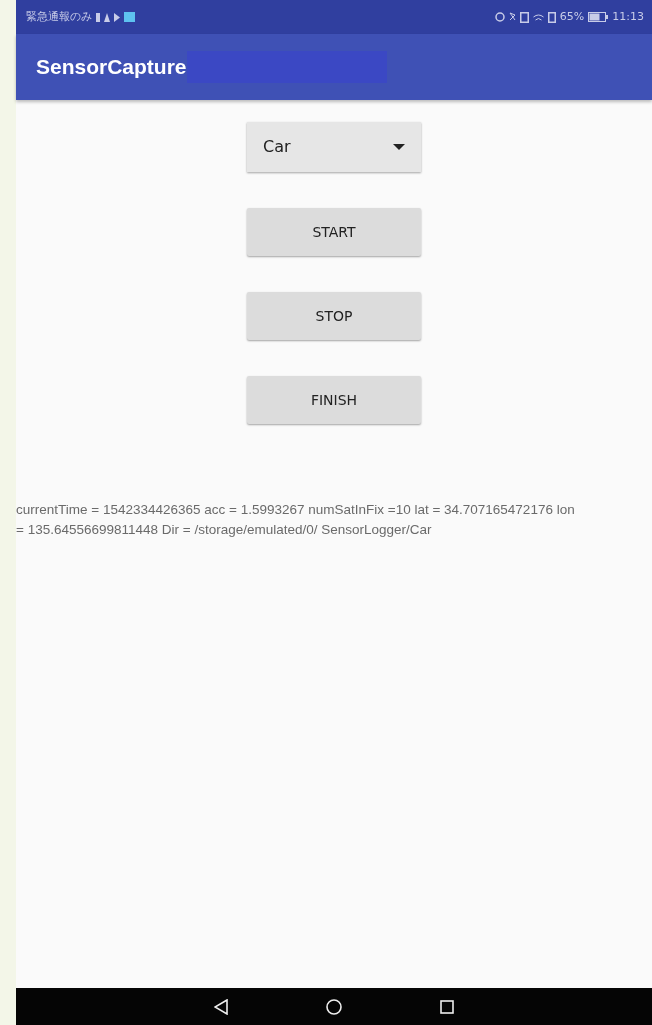 The width and height of the screenshot is (652, 1025). Describe the element at coordinates (628, 16) in the screenshot. I see `clock: 11:13` at that location.